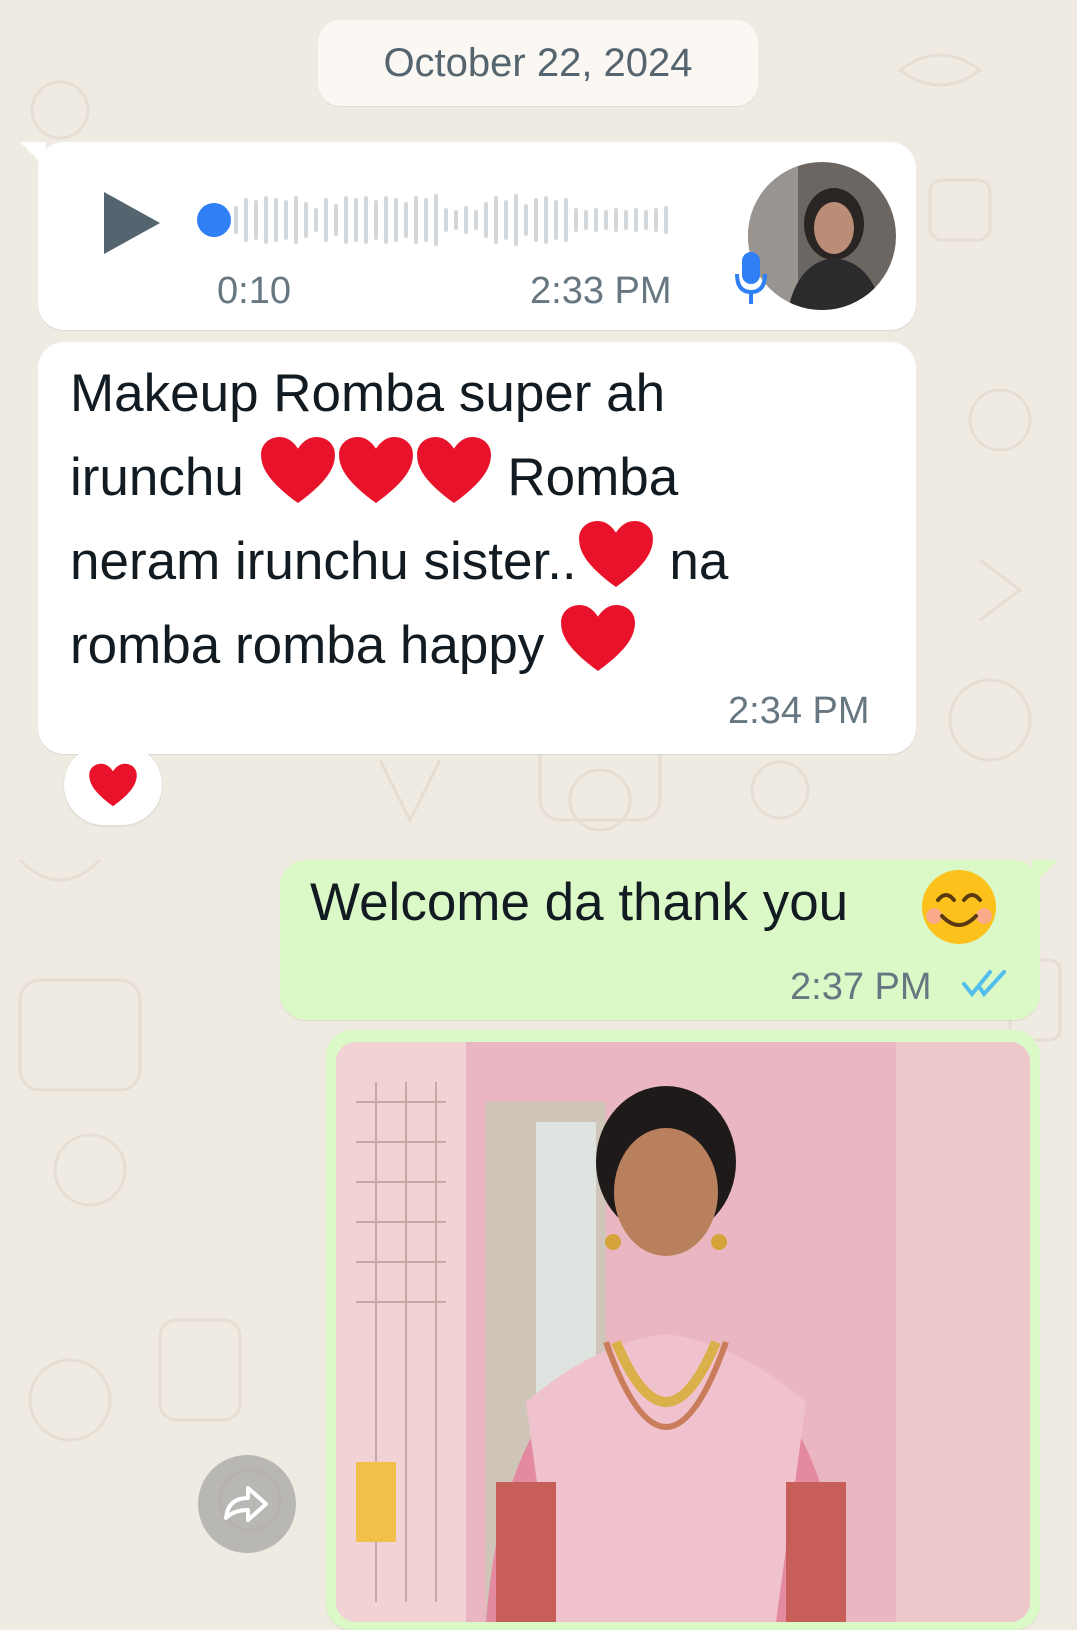 Image resolution: width=1077 pixels, height=1630 pixels. I want to click on message-reaction: ❤️, so click(113, 785).